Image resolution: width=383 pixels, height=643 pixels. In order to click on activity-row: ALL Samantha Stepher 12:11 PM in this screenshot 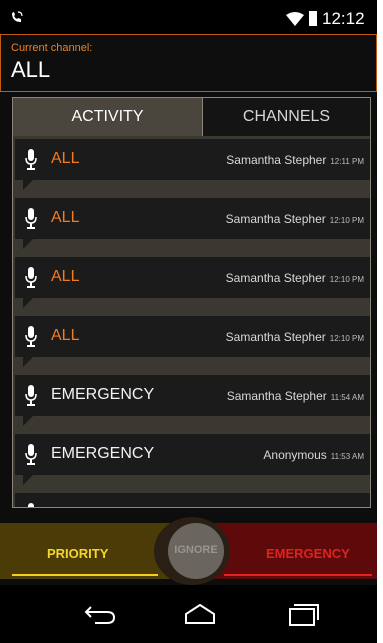, I will do `click(191, 165)`.